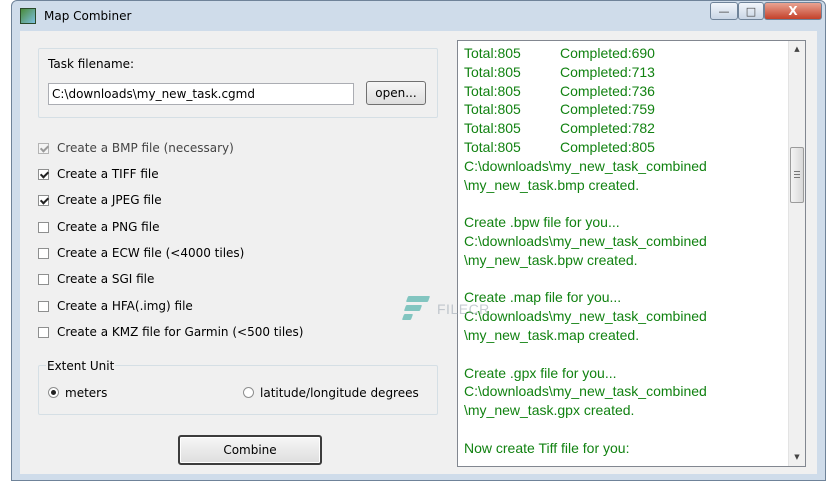 Image resolution: width=836 pixels, height=484 pixels. I want to click on log-completed: Completed:736, so click(607, 90).